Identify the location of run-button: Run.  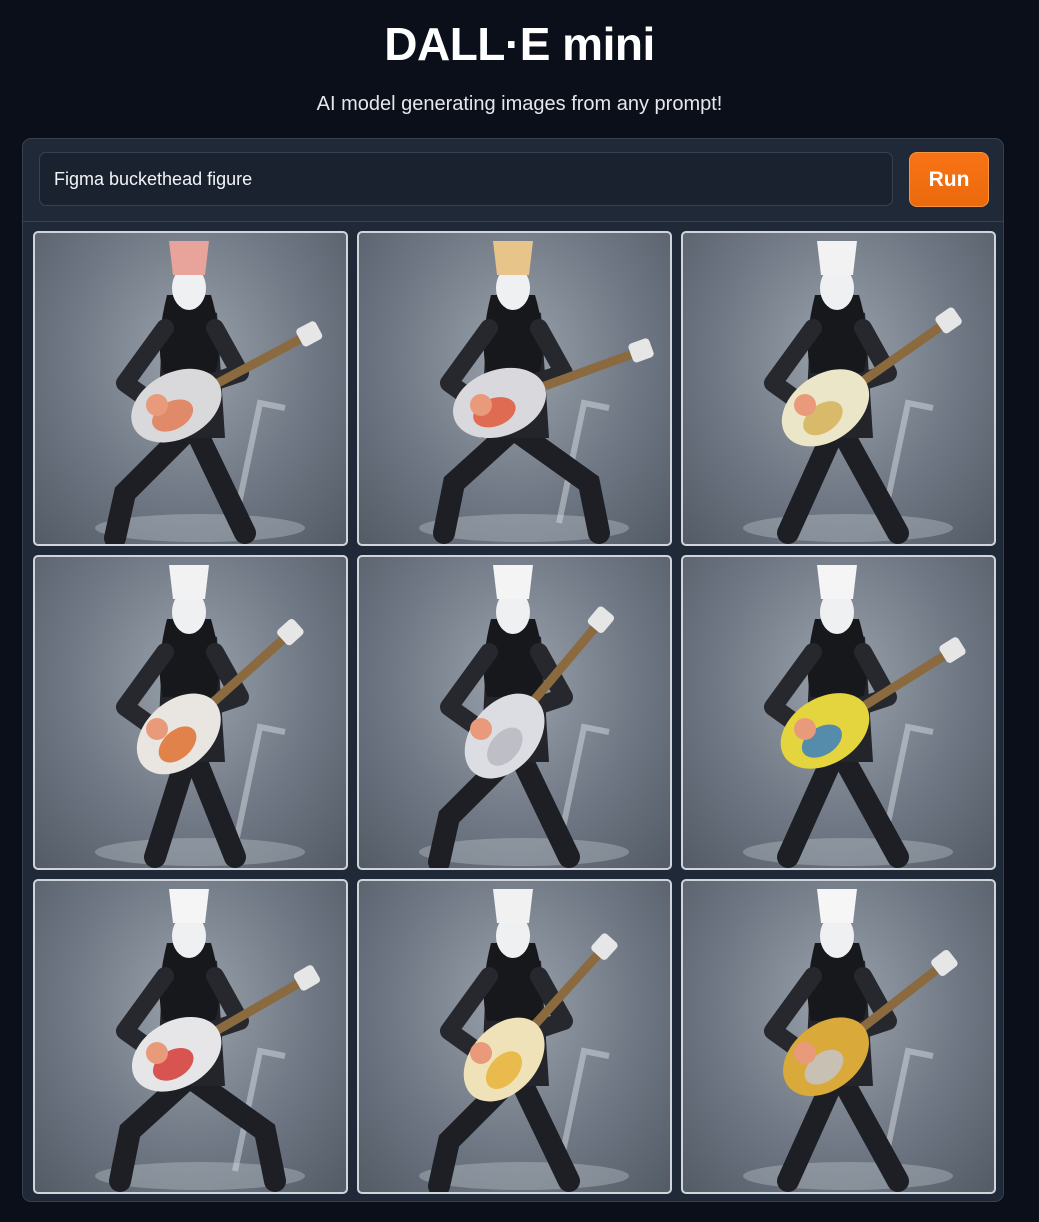
(949, 179).